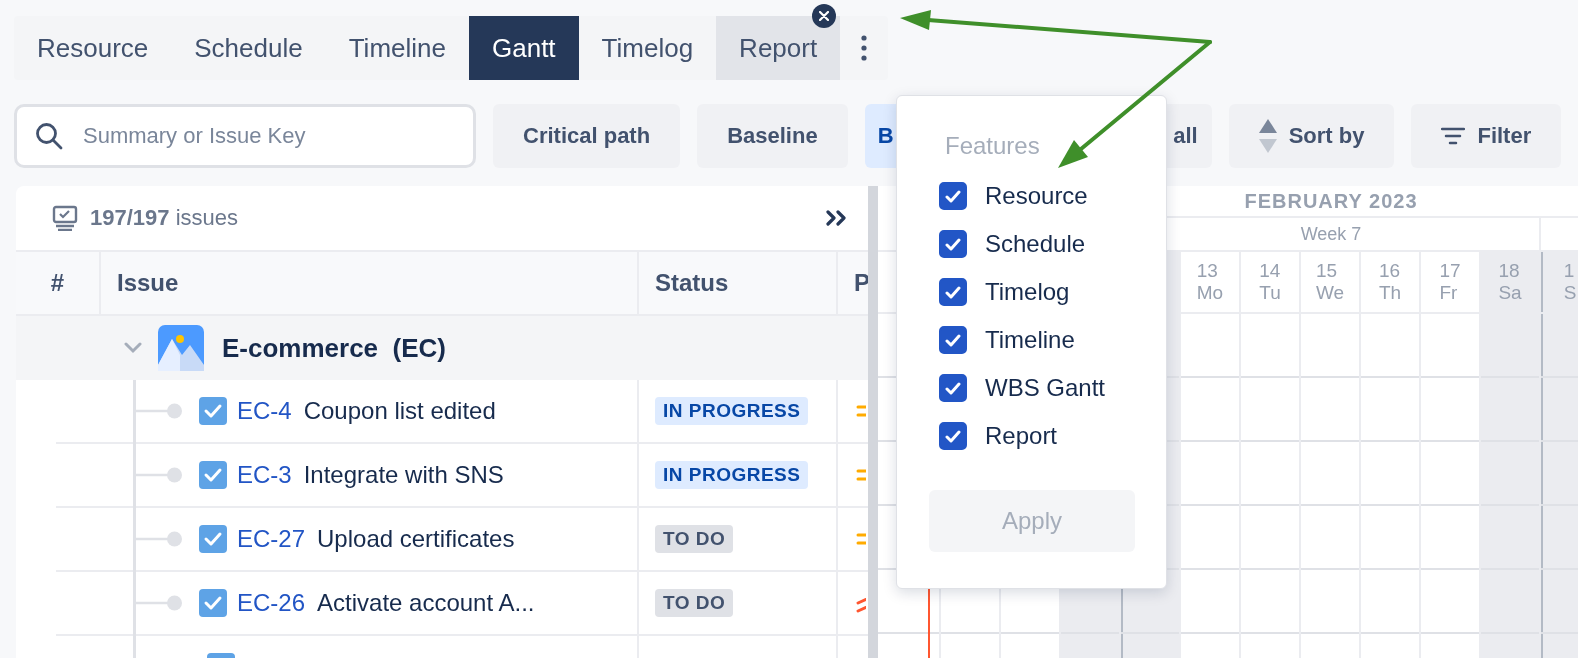  I want to click on checkbox-label: Schedule, so click(1035, 244).